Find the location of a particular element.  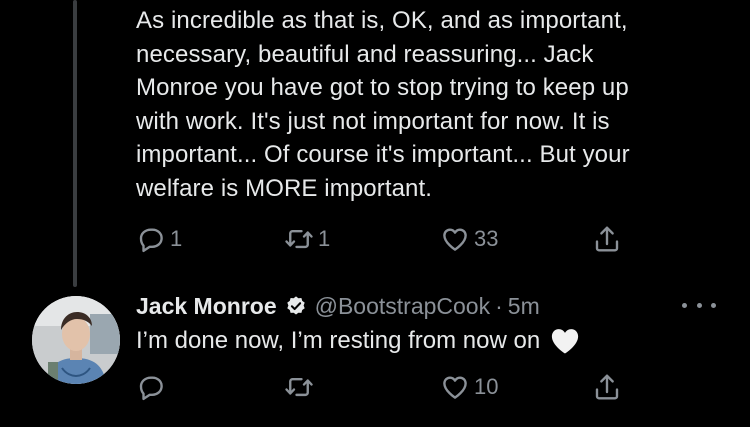

like-count: 10 is located at coordinates (486, 386).